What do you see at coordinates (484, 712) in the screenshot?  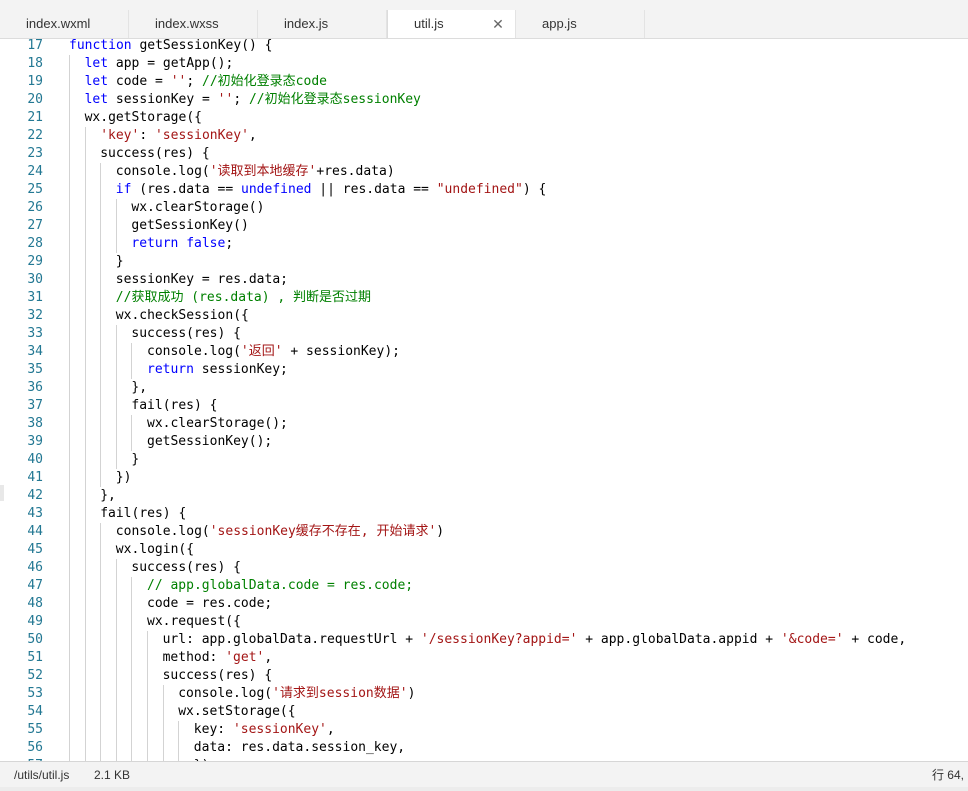 I see `code-line: 54 wx.setStorage({` at bounding box center [484, 712].